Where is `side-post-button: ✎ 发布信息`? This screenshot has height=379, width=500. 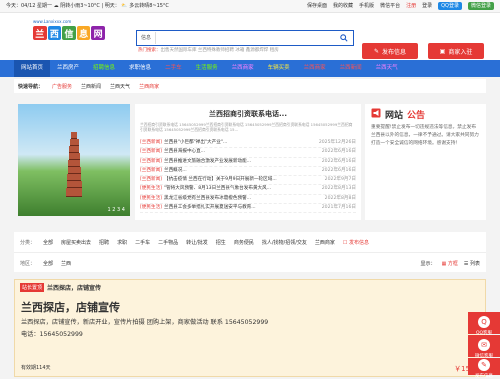 side-post-button: ✎ 发布信息 is located at coordinates (484, 368).